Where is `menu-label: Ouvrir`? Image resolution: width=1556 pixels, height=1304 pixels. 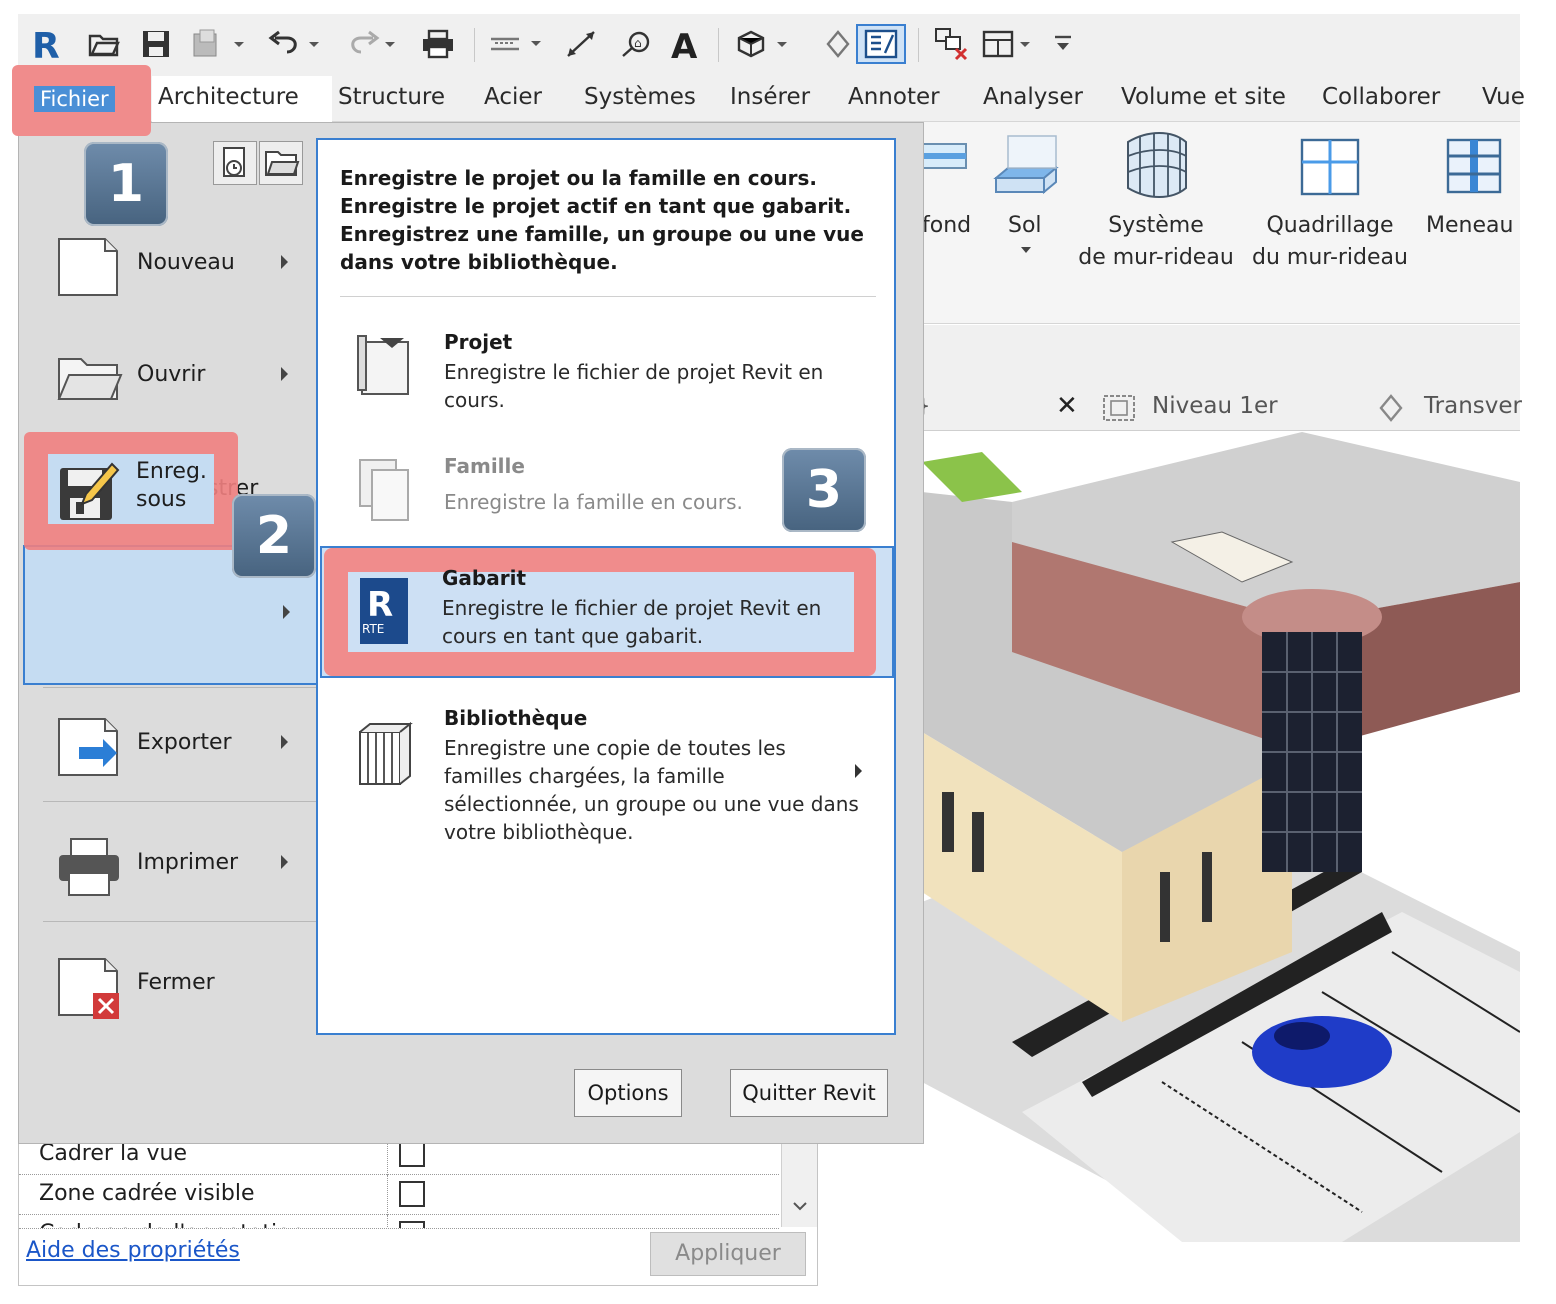
menu-label: Ouvrir is located at coordinates (171, 374).